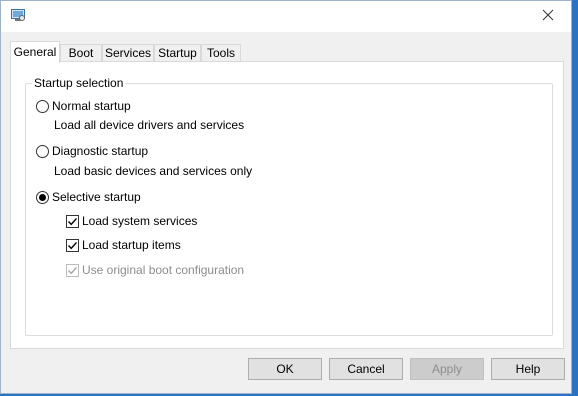  Describe the element at coordinates (128, 53) in the screenshot. I see `tab-services: Services` at that location.